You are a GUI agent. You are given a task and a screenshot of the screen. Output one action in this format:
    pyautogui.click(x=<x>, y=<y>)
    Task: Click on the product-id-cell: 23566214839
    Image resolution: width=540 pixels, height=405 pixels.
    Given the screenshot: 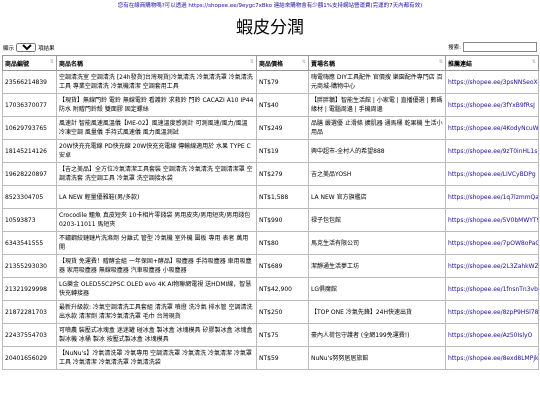 What is the action you would take?
    pyautogui.click(x=29, y=82)
    